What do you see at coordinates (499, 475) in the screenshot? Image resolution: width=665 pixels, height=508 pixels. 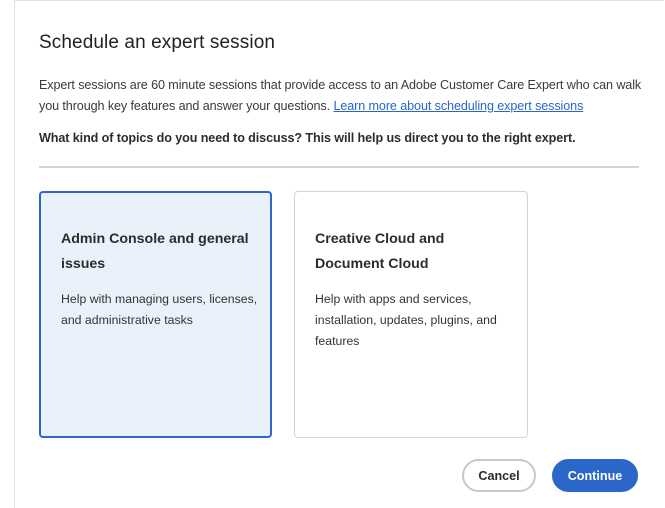 I see `cancel-button: Cancel` at bounding box center [499, 475].